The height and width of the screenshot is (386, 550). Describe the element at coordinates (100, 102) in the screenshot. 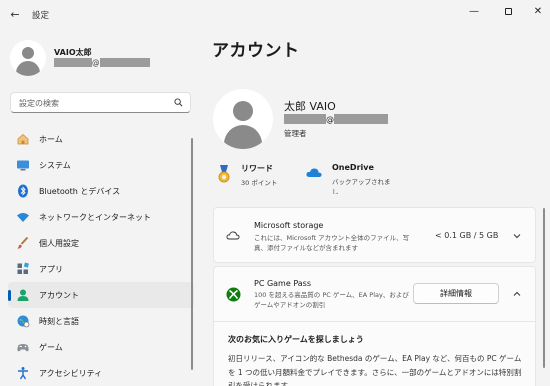

I see `search-input: 設定の検索` at that location.